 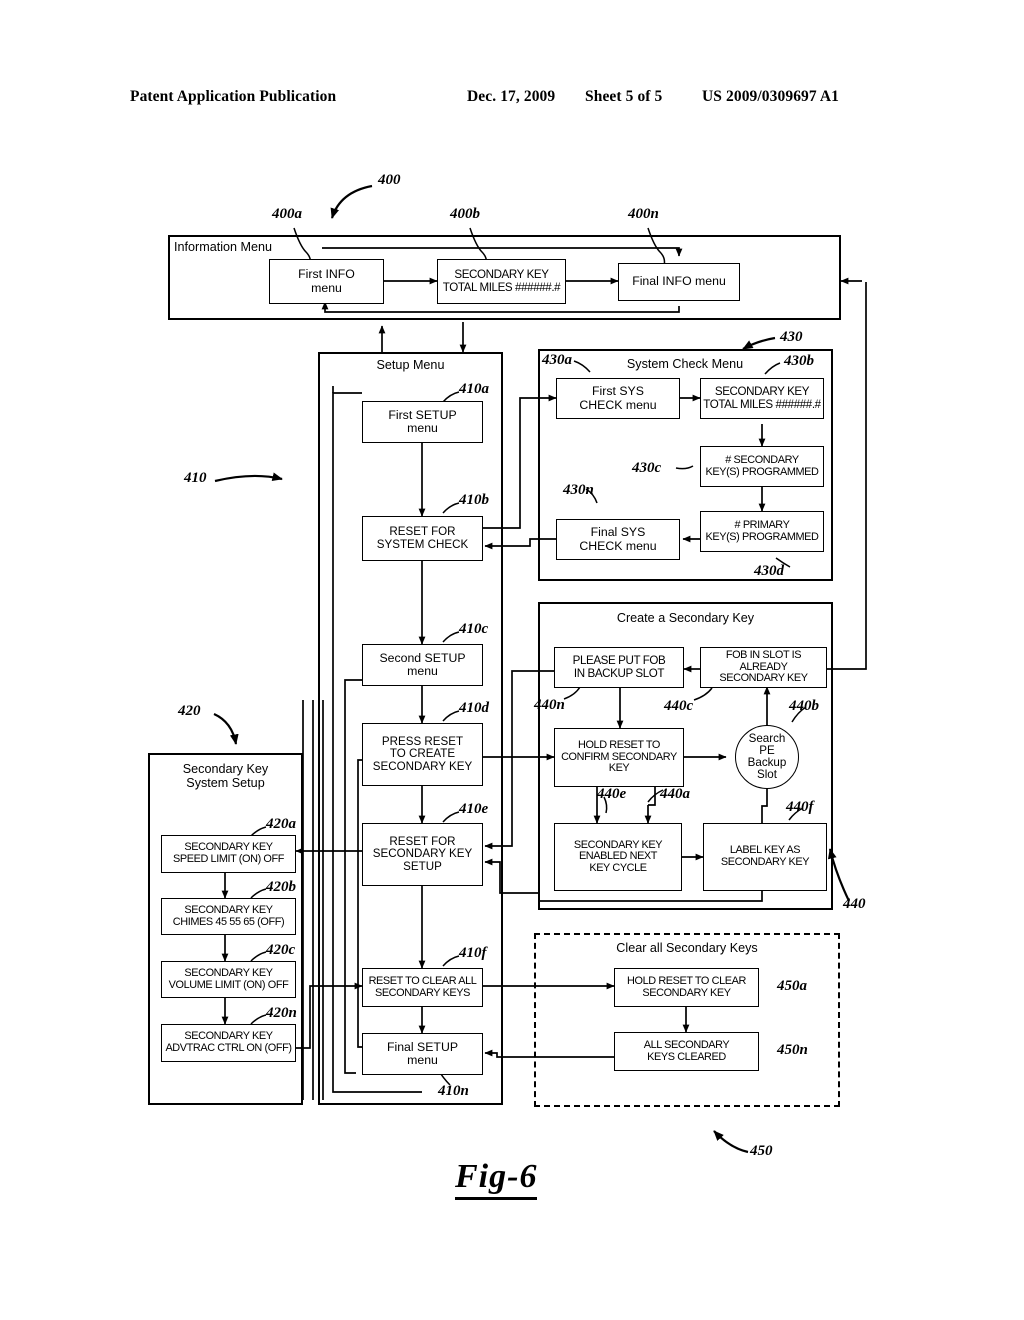 I want to click on node-hold-reset-to-clear-secondary-key: HOLD RESET TO CLEAR SECONDARY KEY, so click(x=686, y=987).